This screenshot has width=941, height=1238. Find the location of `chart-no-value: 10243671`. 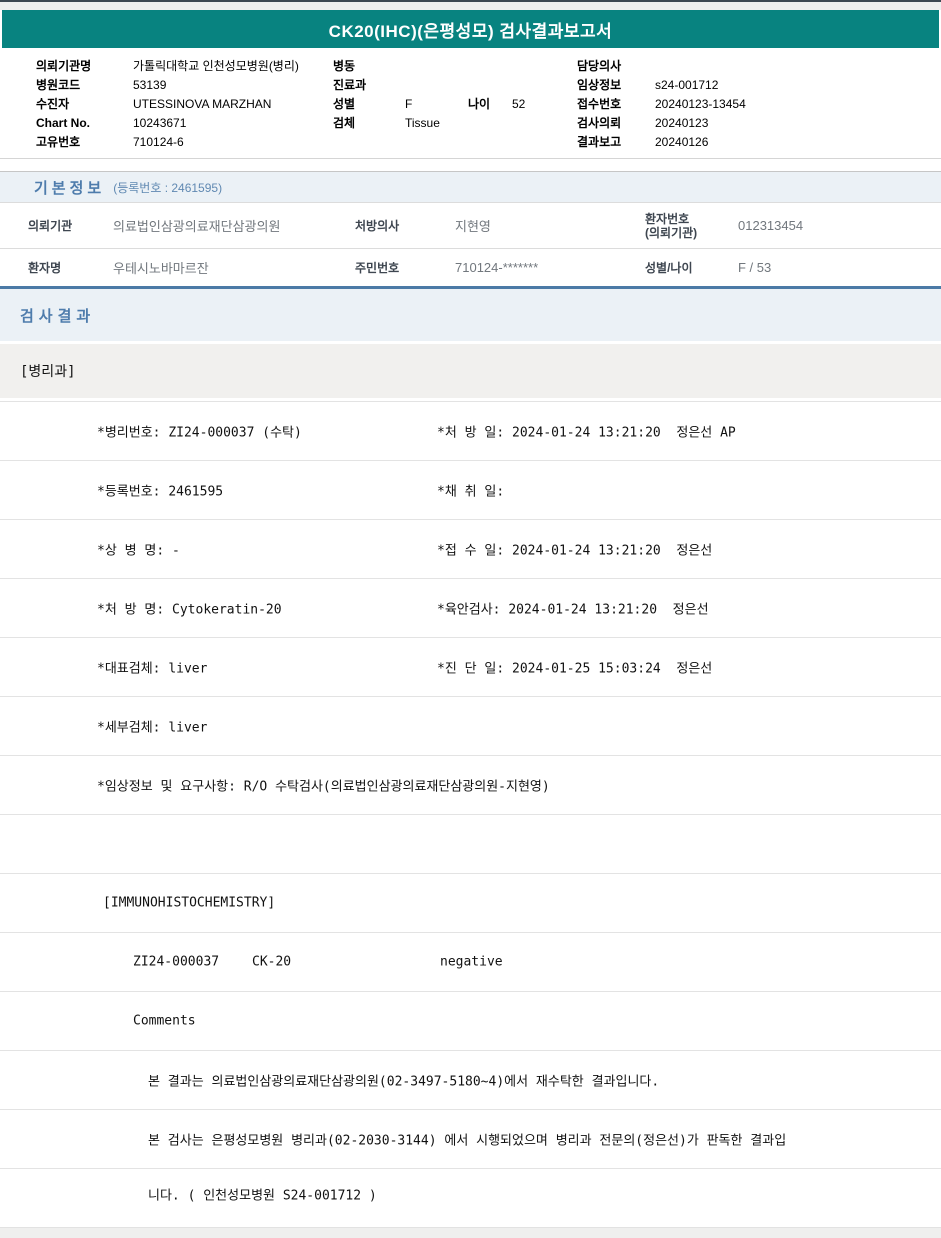

chart-no-value: 10243671 is located at coordinates (160, 123).